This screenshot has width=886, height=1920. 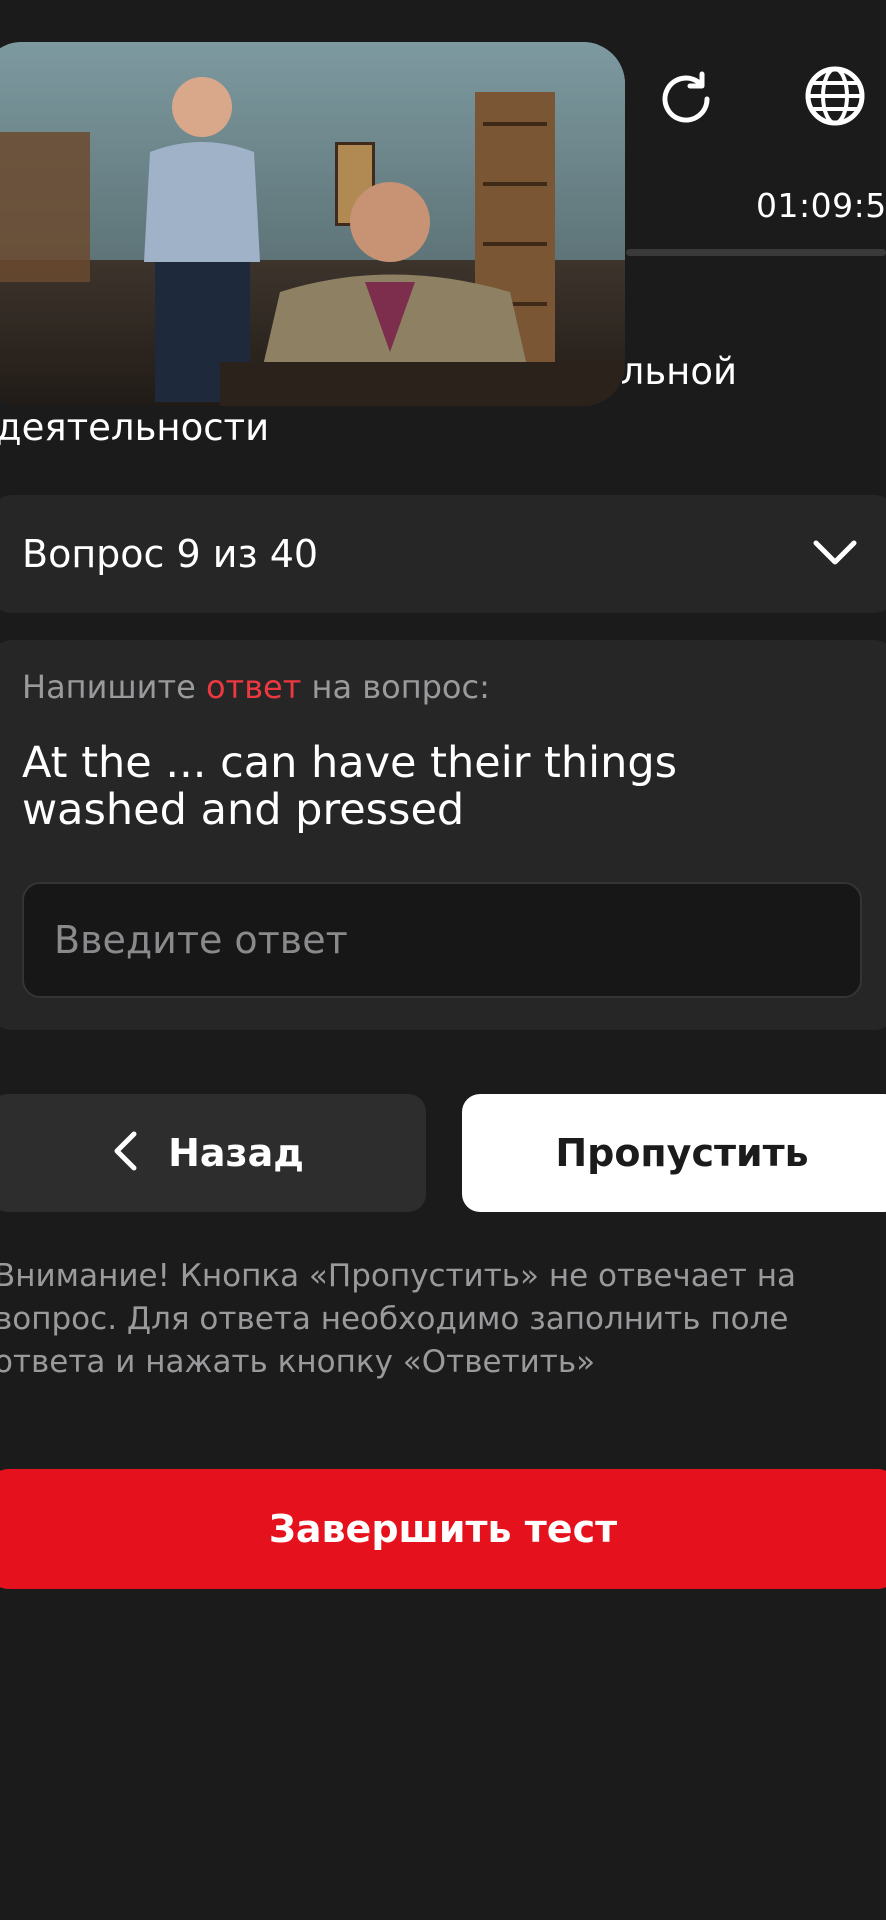 What do you see at coordinates (170, 554) in the screenshot?
I see `question-counter: Вопрос 9 из 40` at bounding box center [170, 554].